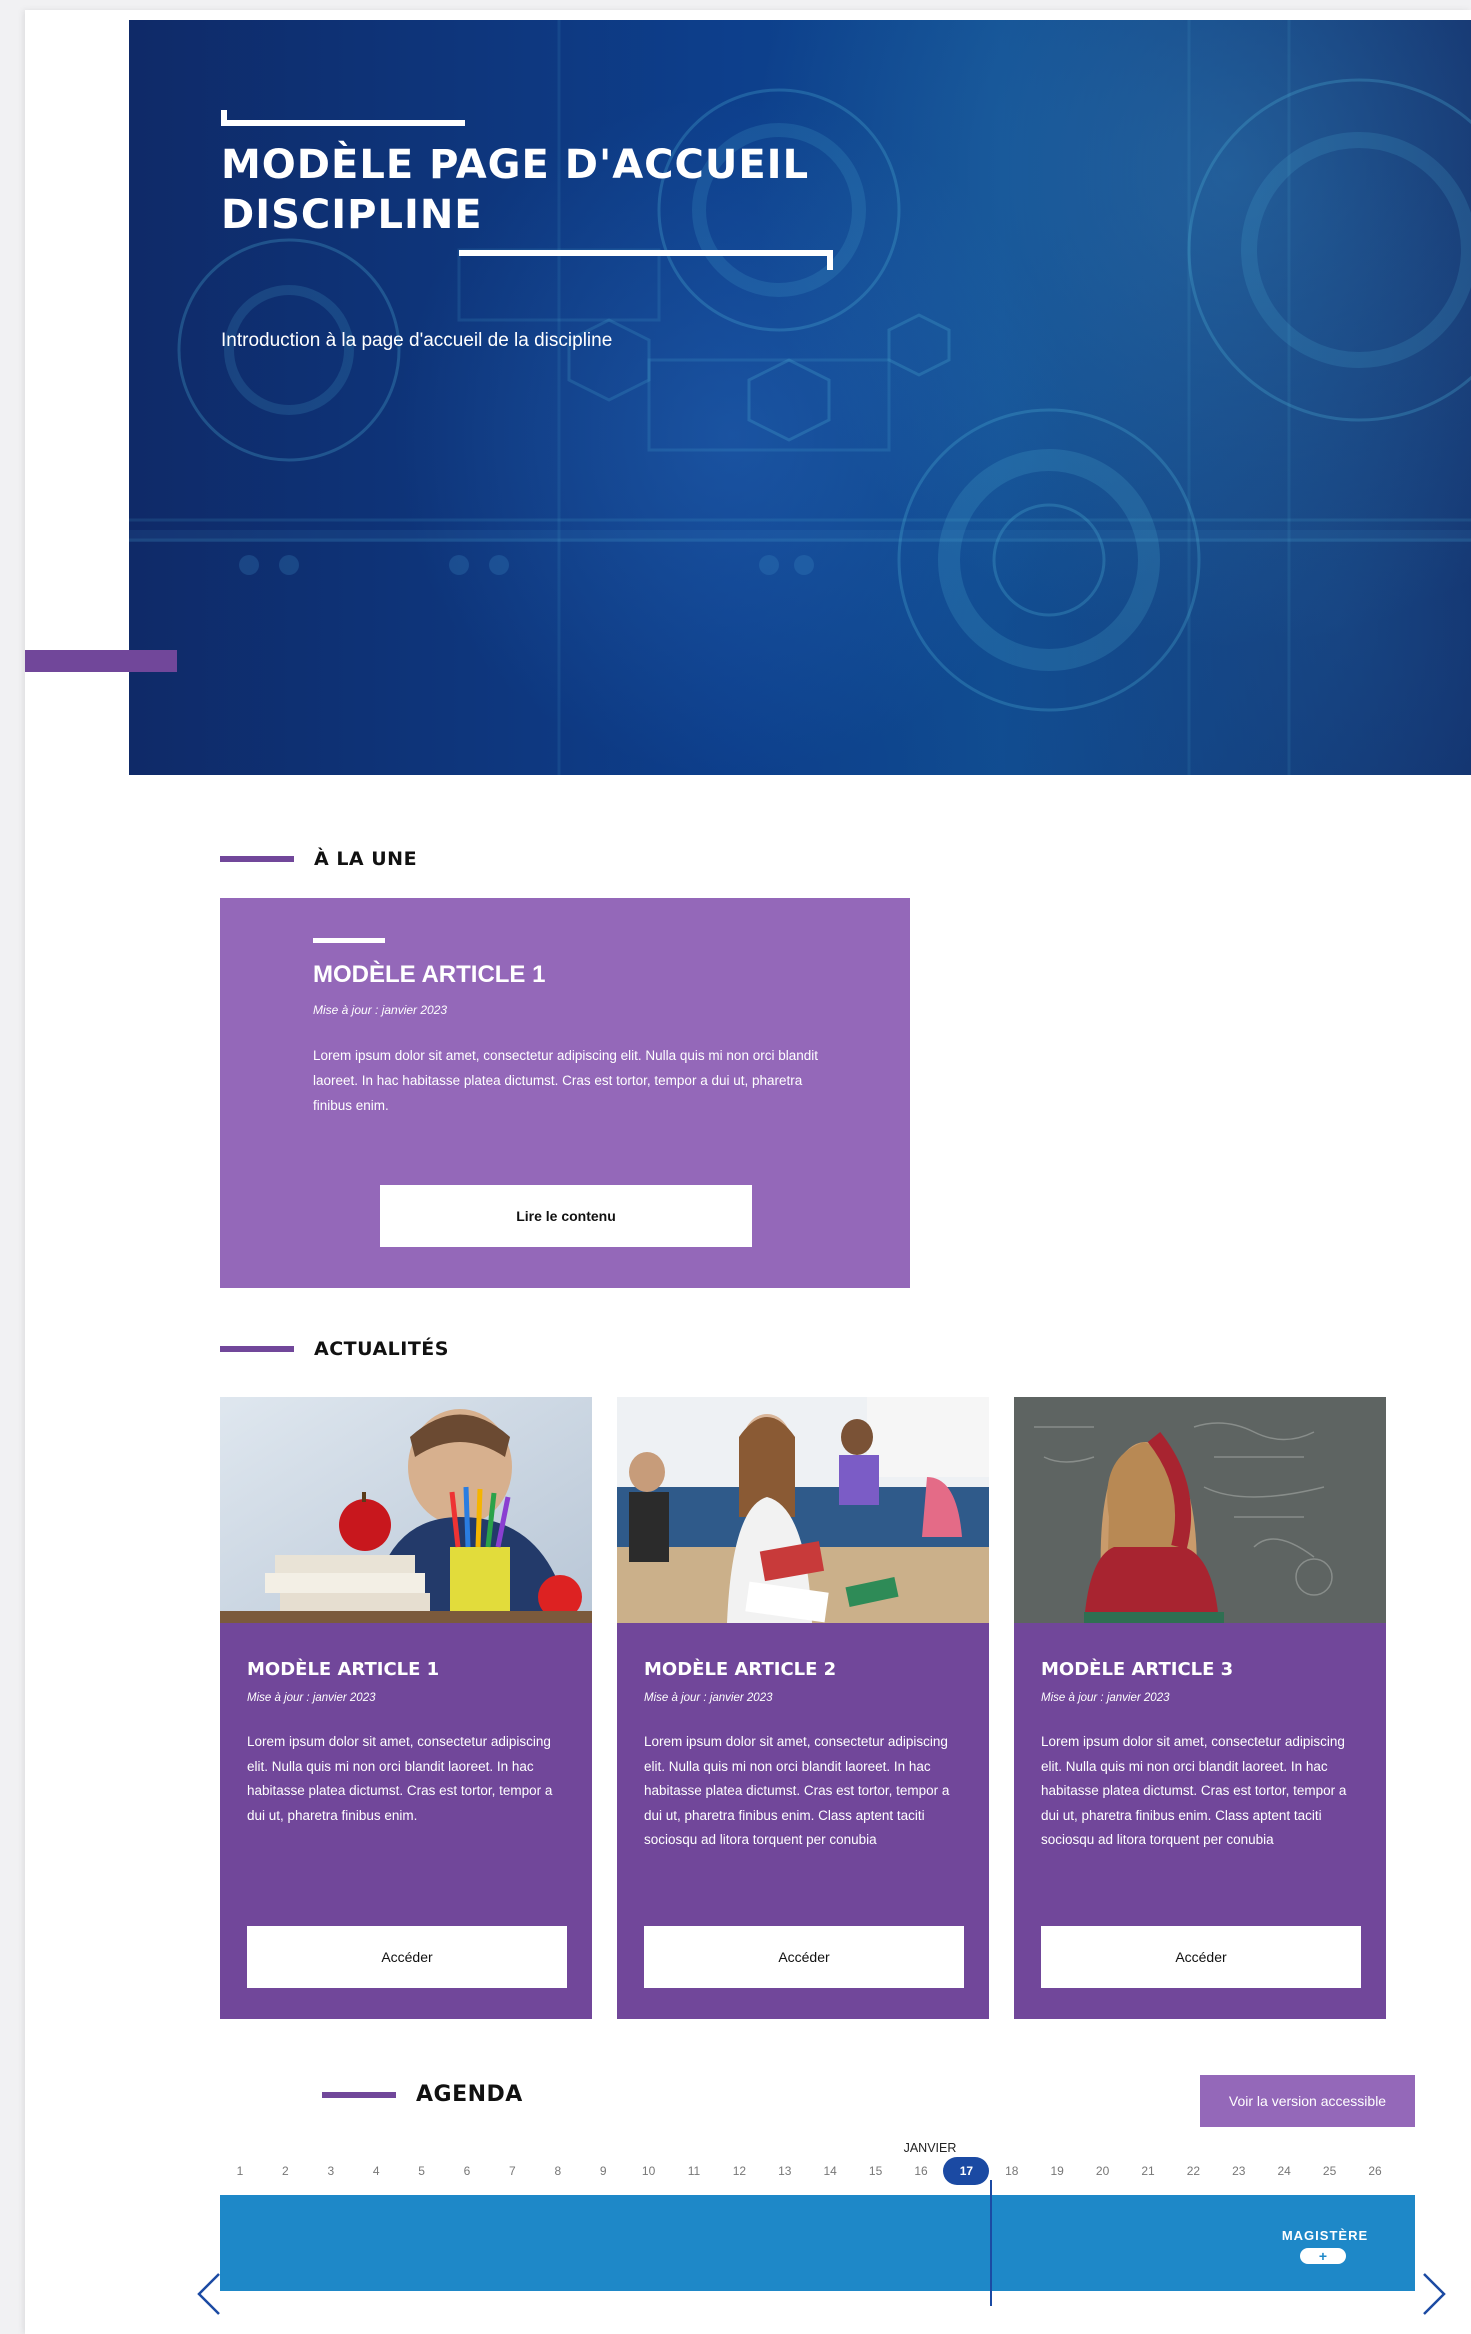  I want to click on agenda-day: 20, so click(1103, 2171).